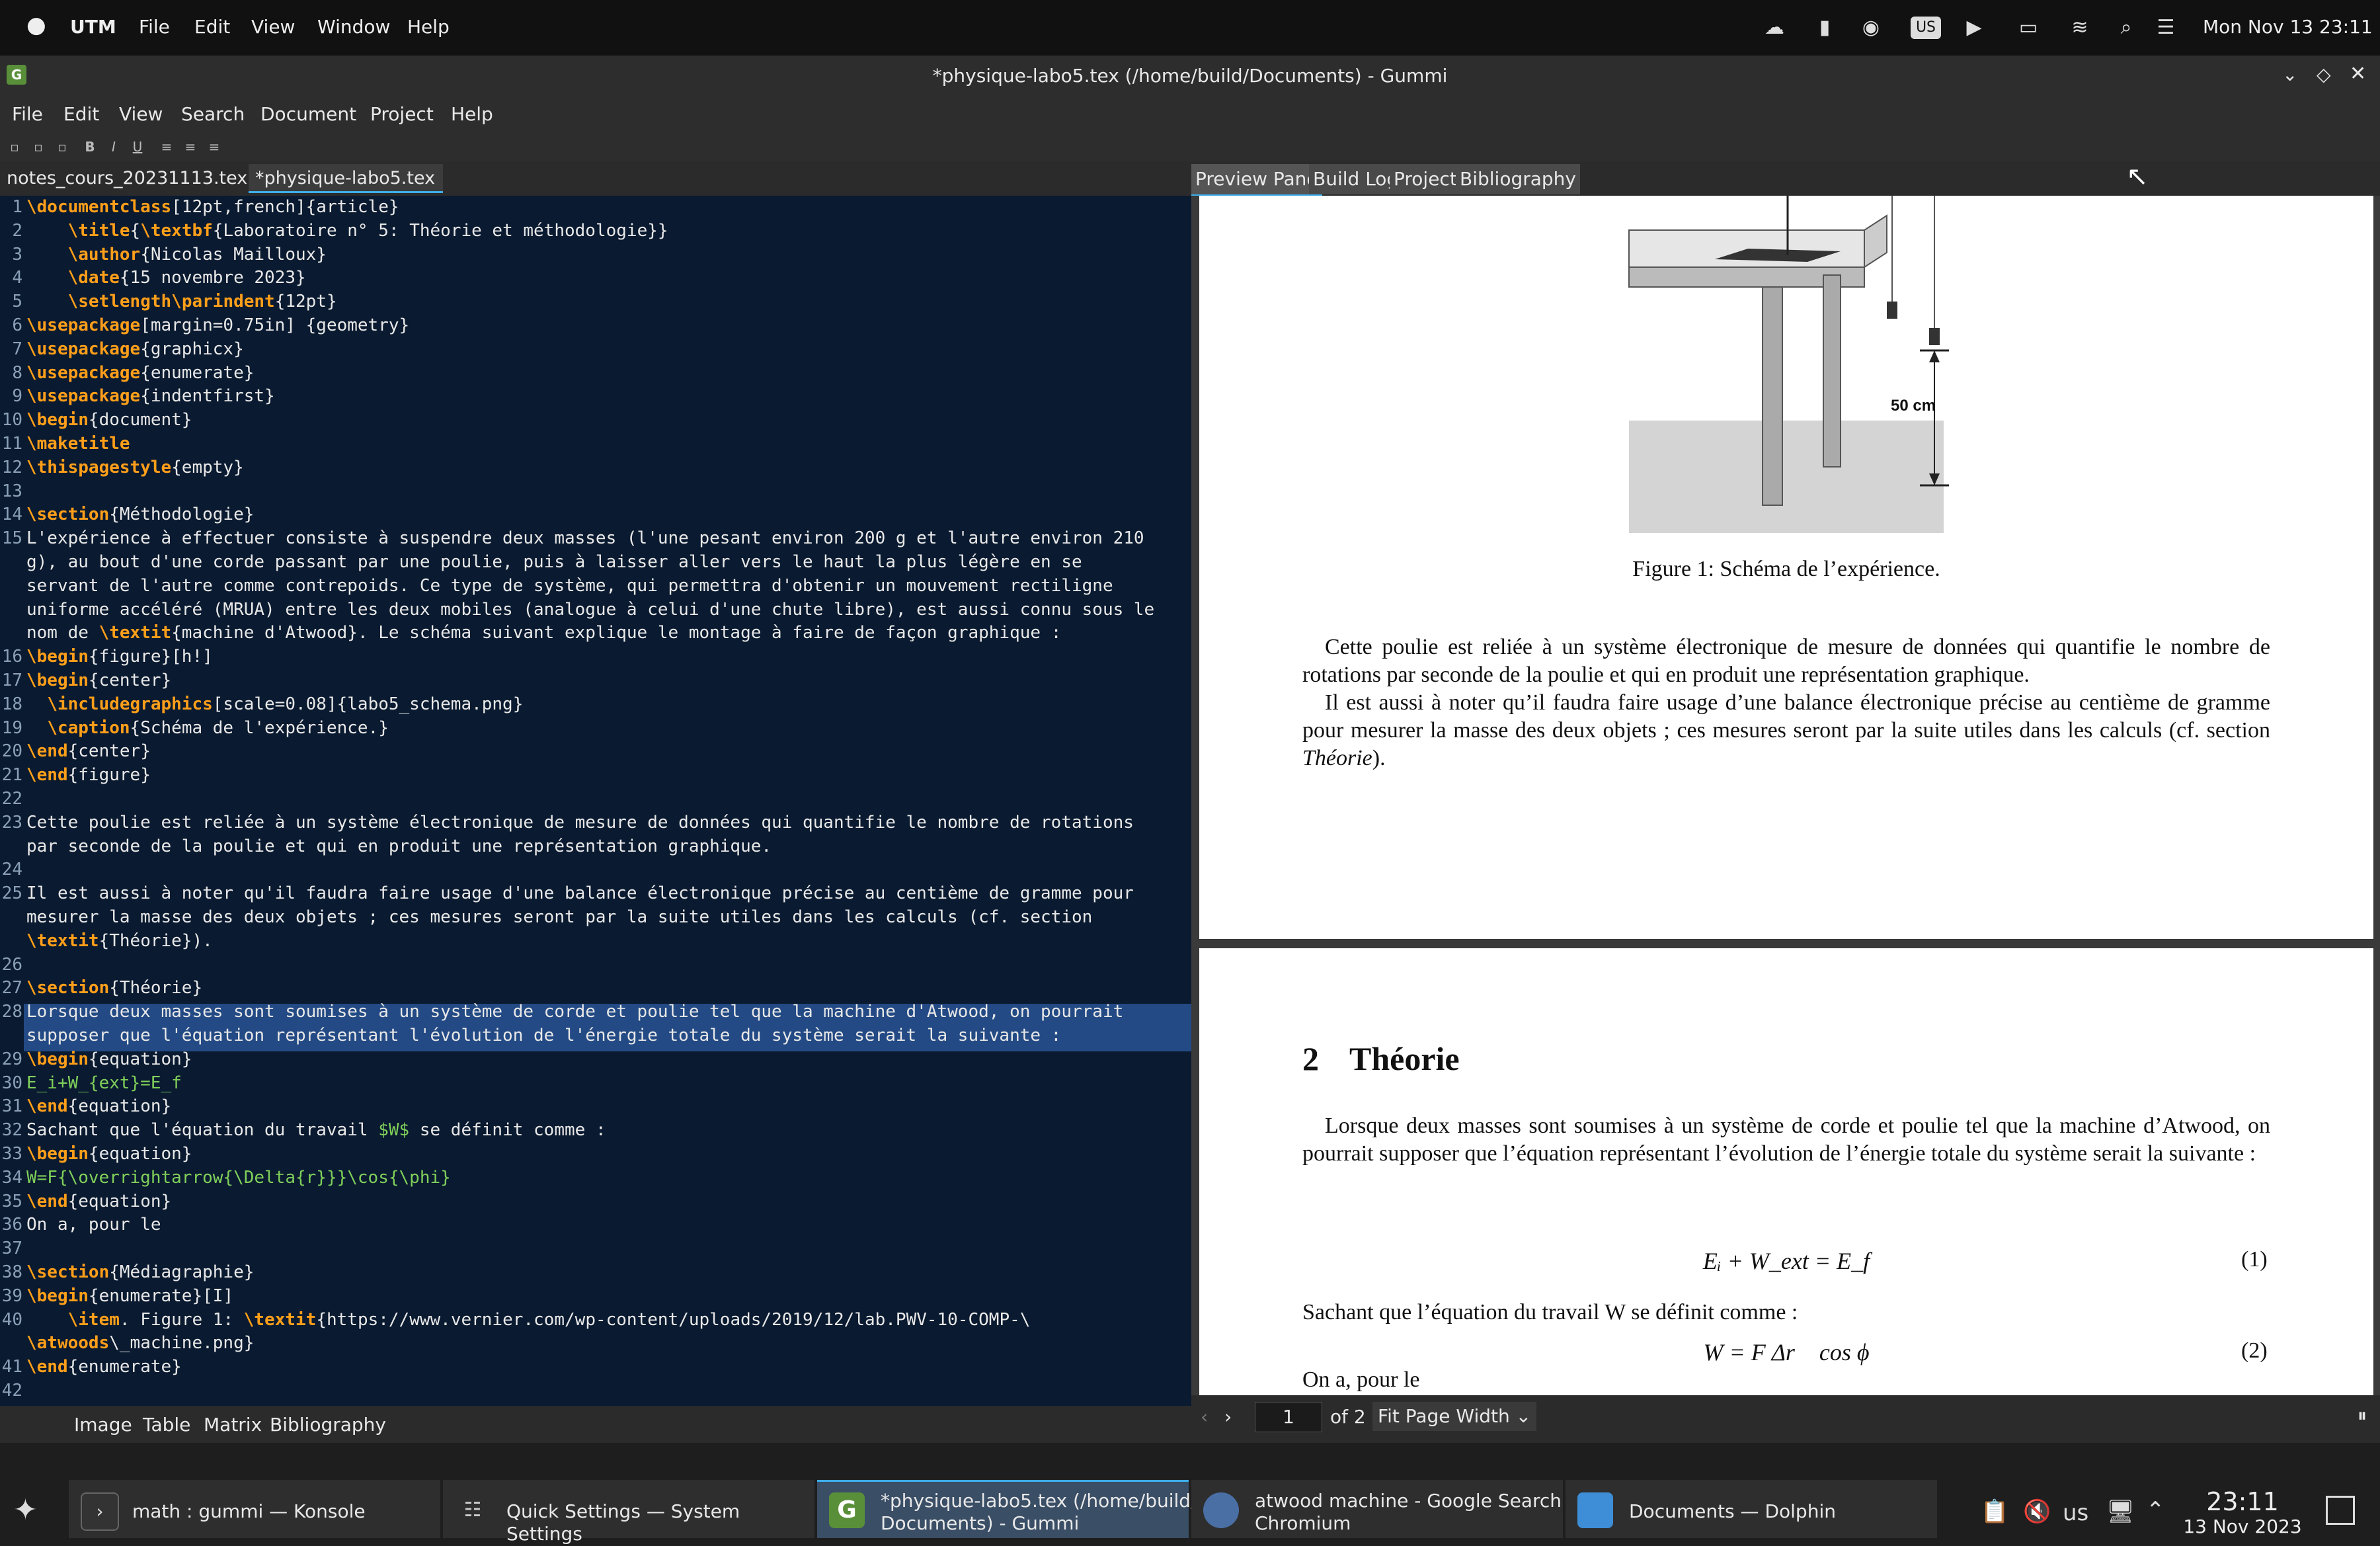 The image size is (2380, 1546). Describe the element at coordinates (98, 680) in the screenshot. I see `code-line: \begin{center}` at that location.